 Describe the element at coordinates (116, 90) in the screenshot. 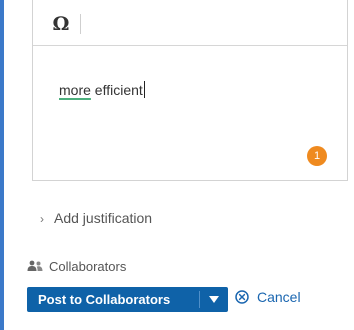

I see `editor-text: efficient` at that location.